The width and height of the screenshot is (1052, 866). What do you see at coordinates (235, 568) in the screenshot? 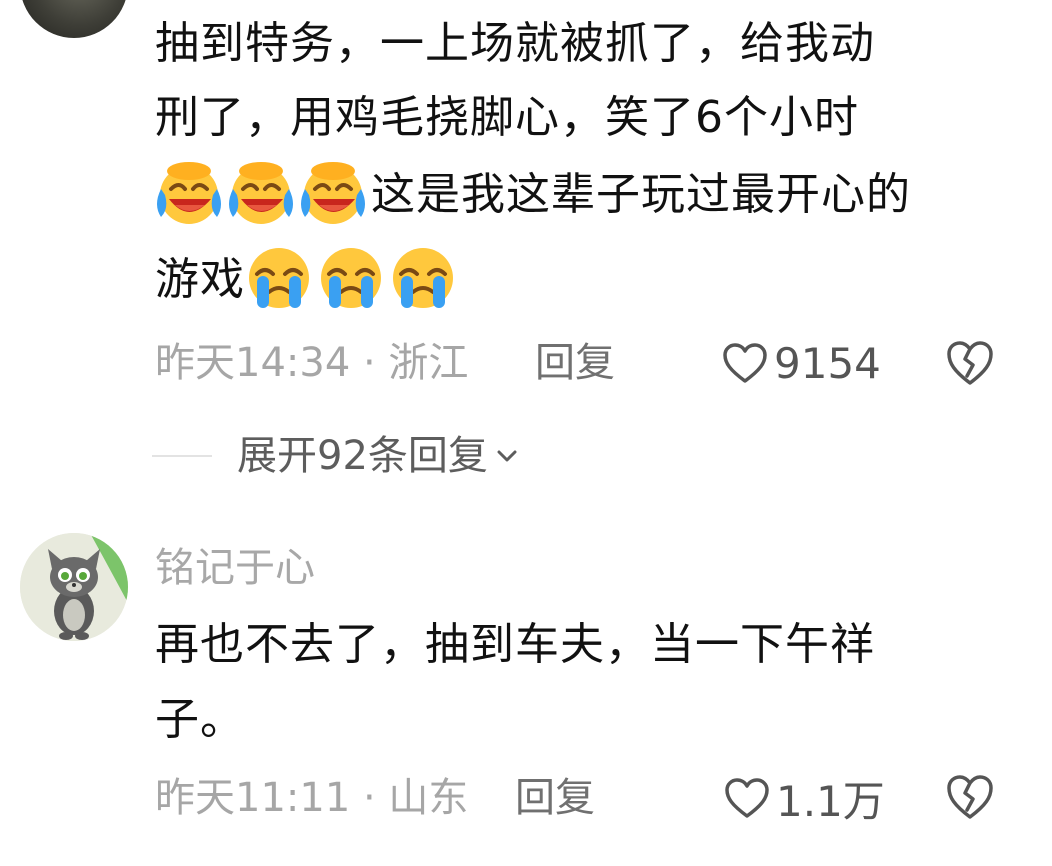
I see `username: 铭记于心` at bounding box center [235, 568].